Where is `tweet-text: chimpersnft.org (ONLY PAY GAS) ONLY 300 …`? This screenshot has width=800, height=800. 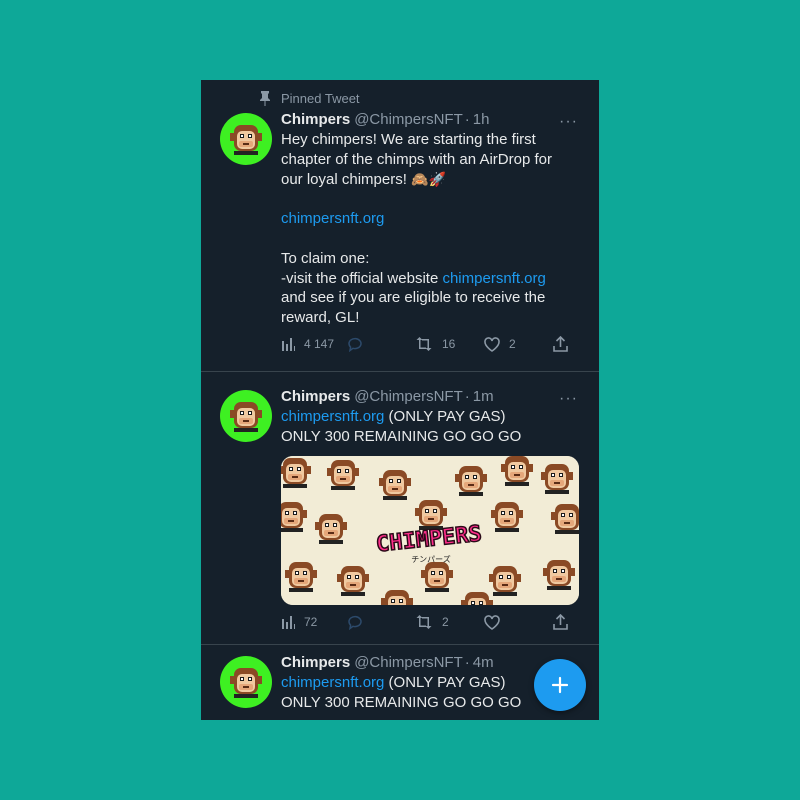 tweet-text: chimpersnft.org (ONLY PAY GAS) ONLY 300 … is located at coordinates (431, 427).